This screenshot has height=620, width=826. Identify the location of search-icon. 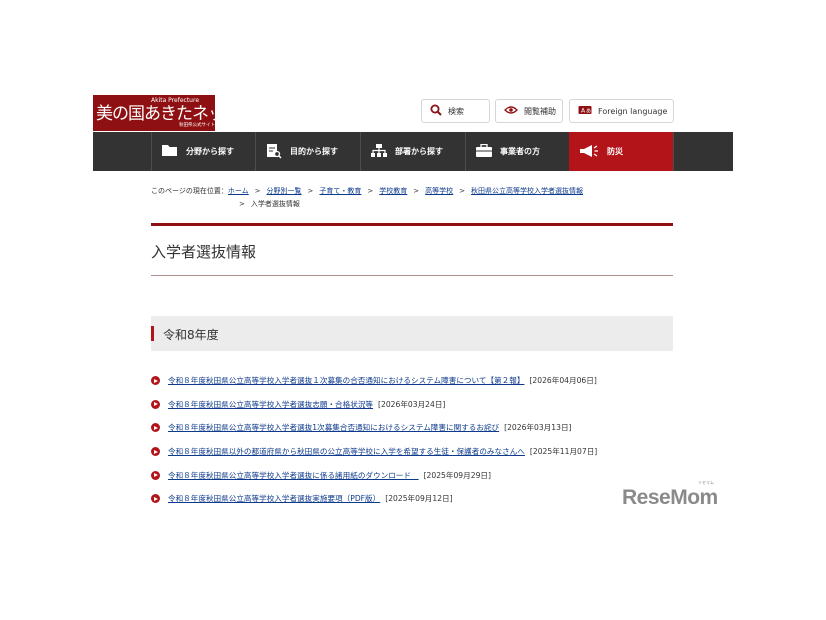
(436, 111).